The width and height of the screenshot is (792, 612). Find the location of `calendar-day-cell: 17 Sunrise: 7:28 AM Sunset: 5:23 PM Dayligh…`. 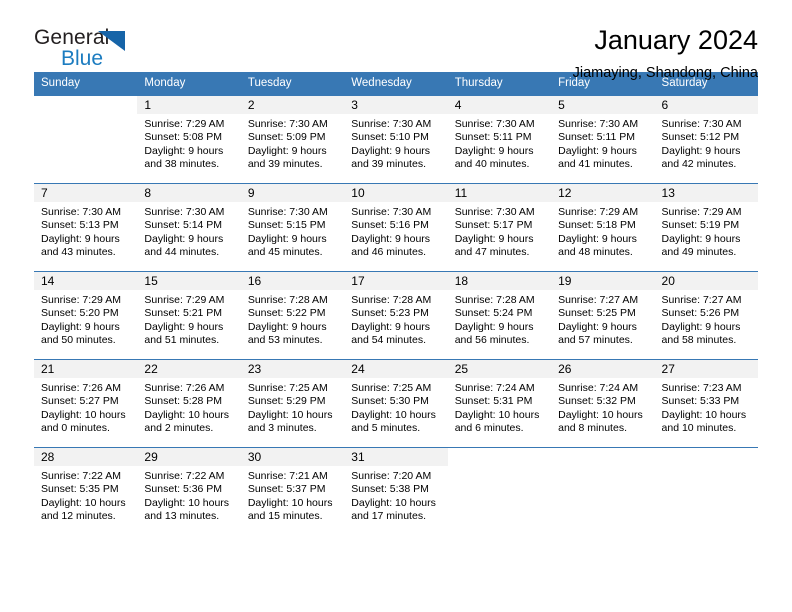

calendar-day-cell: 17 Sunrise: 7:28 AM Sunset: 5:23 PM Dayligh… is located at coordinates (396, 315).